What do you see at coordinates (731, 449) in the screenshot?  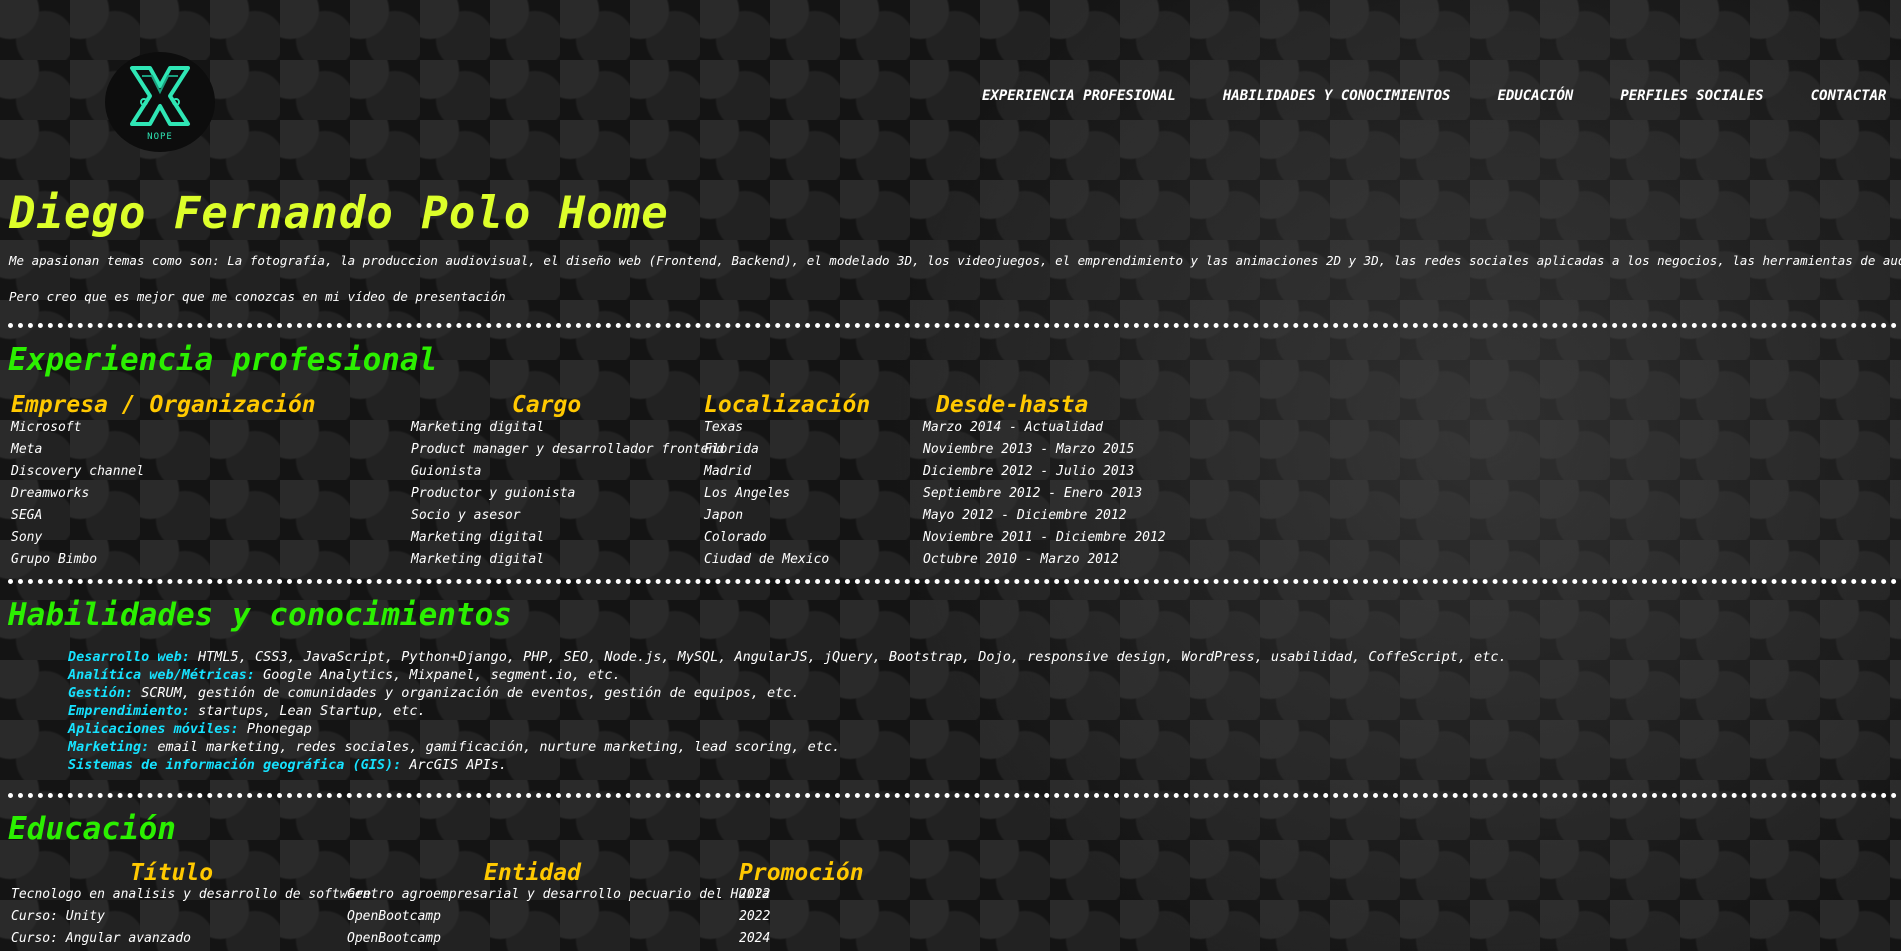 I see `exp-localizacion: Florida` at bounding box center [731, 449].